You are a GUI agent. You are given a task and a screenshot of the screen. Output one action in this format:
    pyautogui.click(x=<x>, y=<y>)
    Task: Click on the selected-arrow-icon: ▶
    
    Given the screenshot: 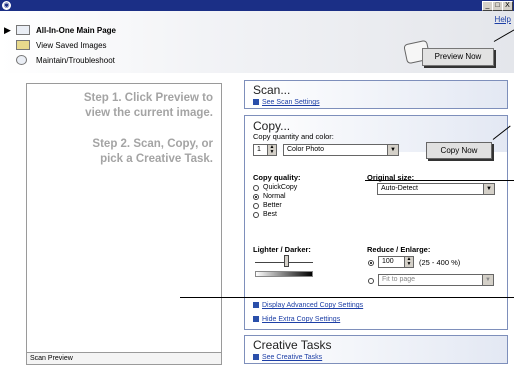 What is the action you would take?
    pyautogui.click(x=7, y=29)
    